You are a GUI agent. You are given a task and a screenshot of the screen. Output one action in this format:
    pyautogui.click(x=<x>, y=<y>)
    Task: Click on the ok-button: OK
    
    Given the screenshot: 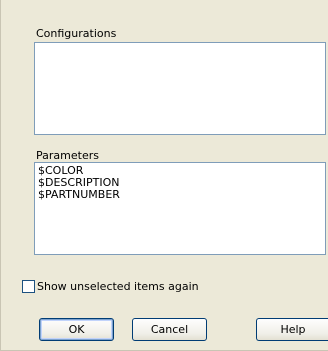 What is the action you would take?
    pyautogui.click(x=76, y=329)
    